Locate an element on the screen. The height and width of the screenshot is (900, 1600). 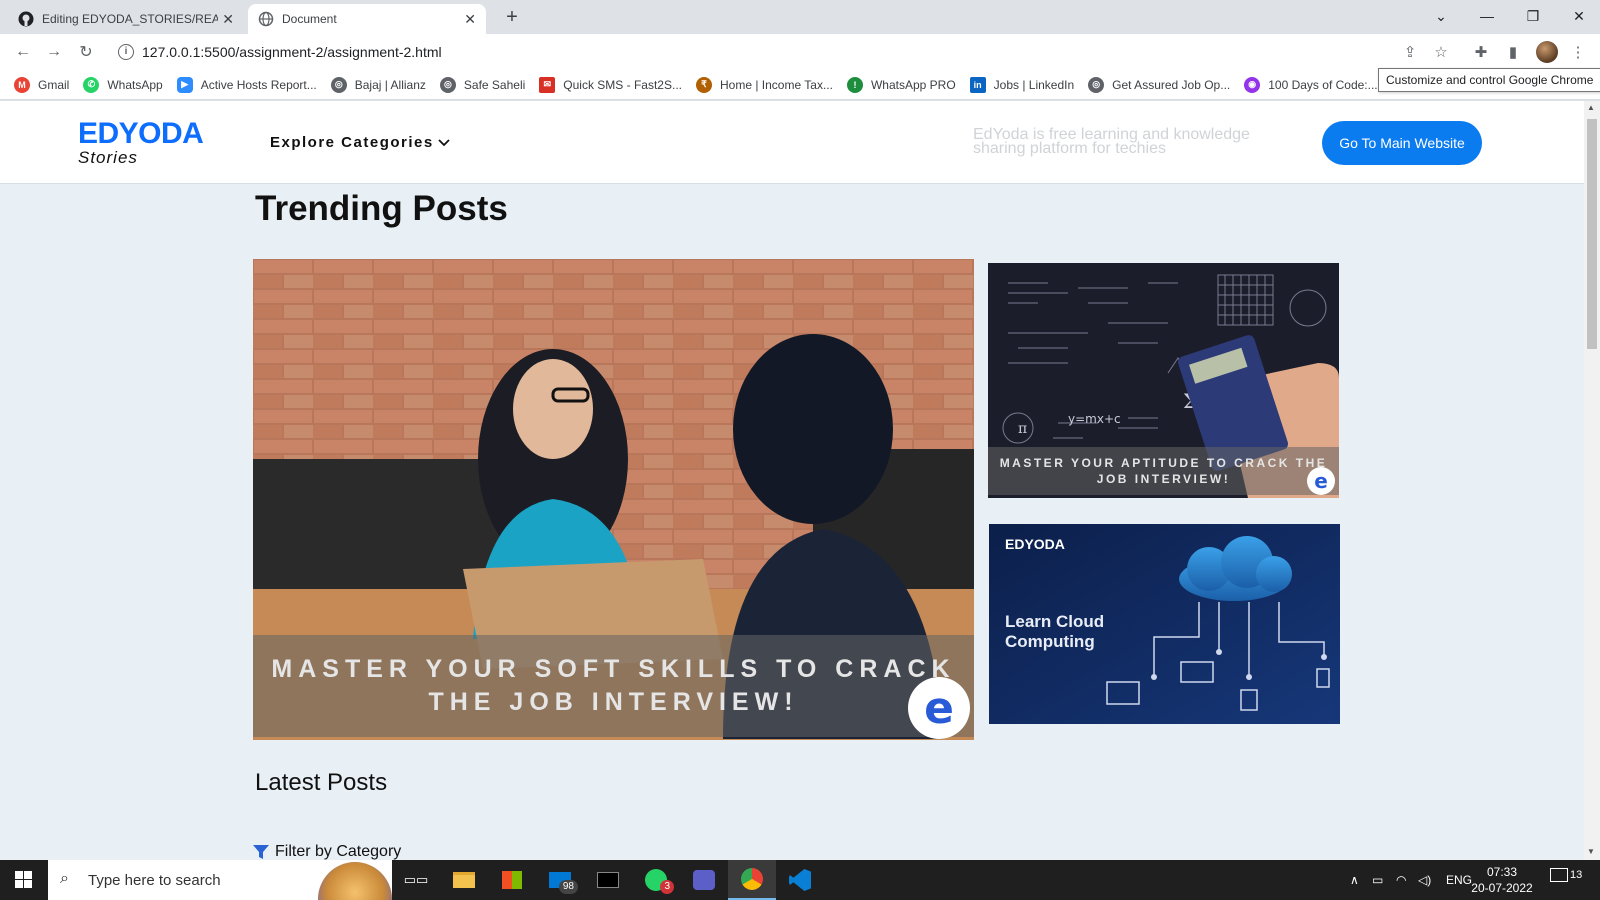
svg-text: y=mx+c is located at coordinates (1094, 419).